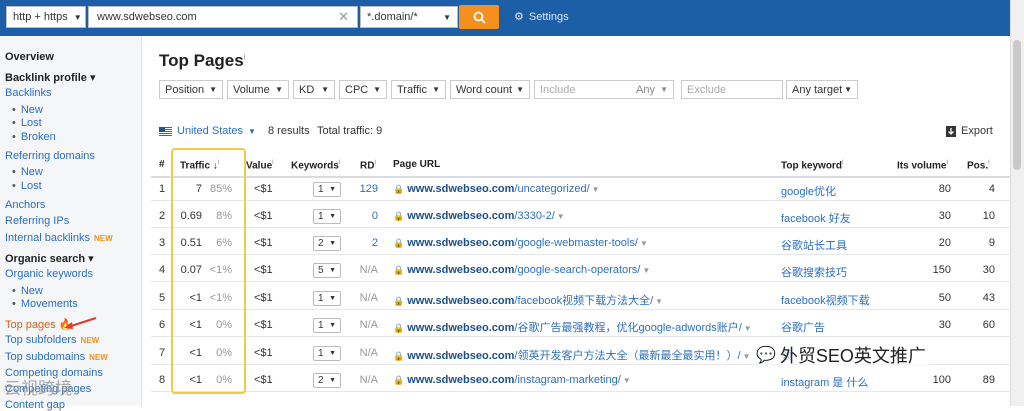  Describe the element at coordinates (571, 355) in the screenshot. I see `page-url-link: 🔒 www.sdwebseo.com/领英开发客户方法大全（最新最全最实用！）/▼` at that location.